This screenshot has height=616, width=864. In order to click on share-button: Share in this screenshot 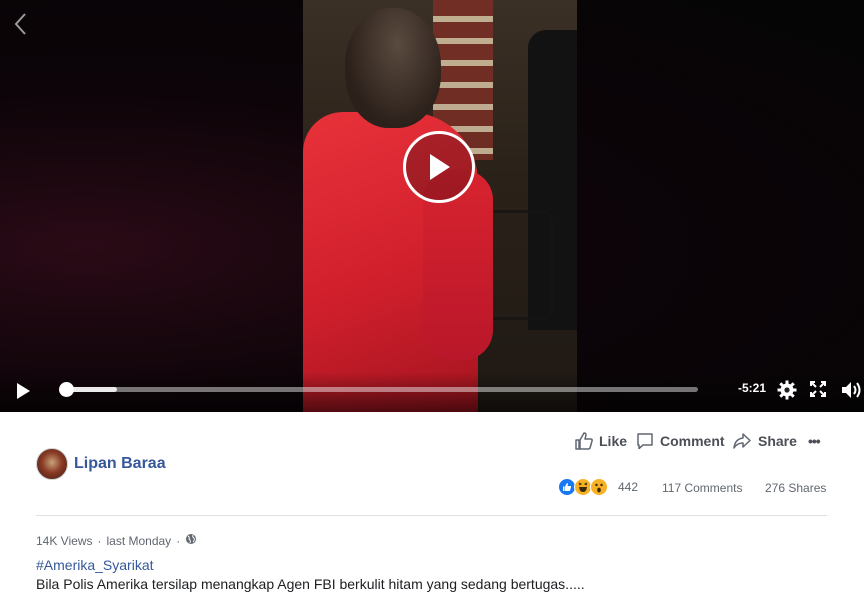, I will do `click(764, 441)`.